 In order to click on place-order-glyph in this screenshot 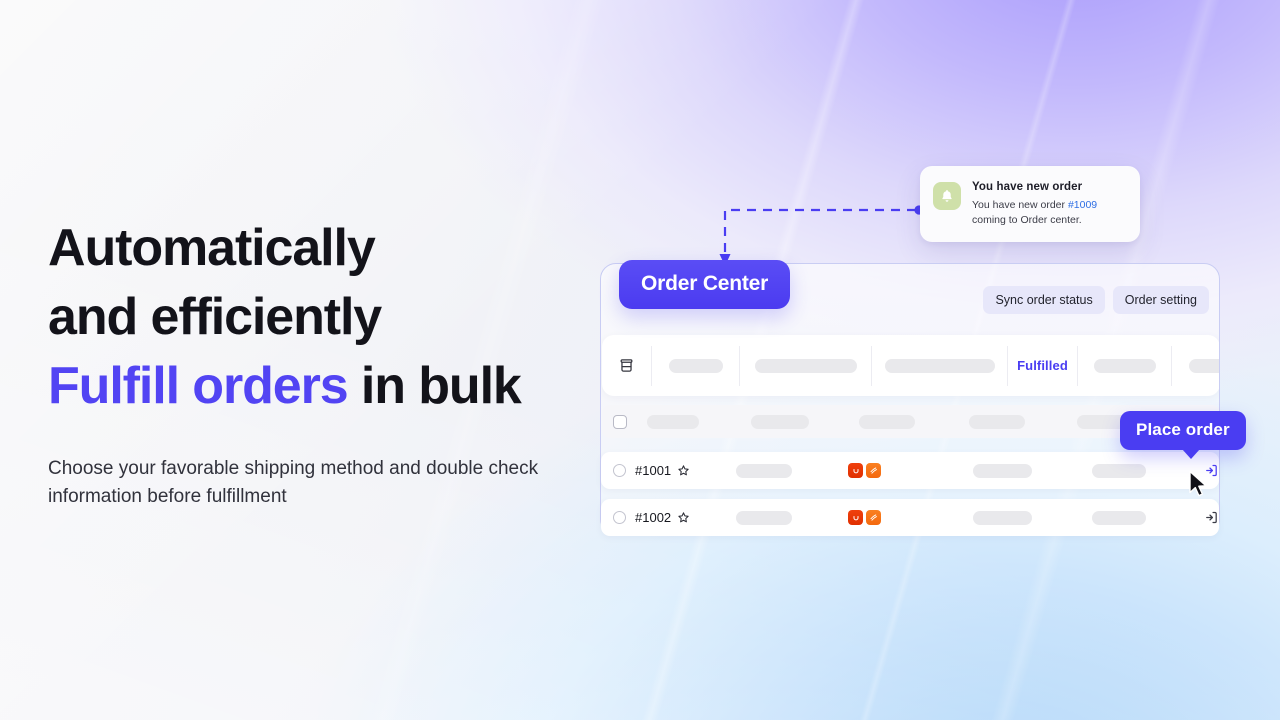, I will do `click(1211, 517)`.